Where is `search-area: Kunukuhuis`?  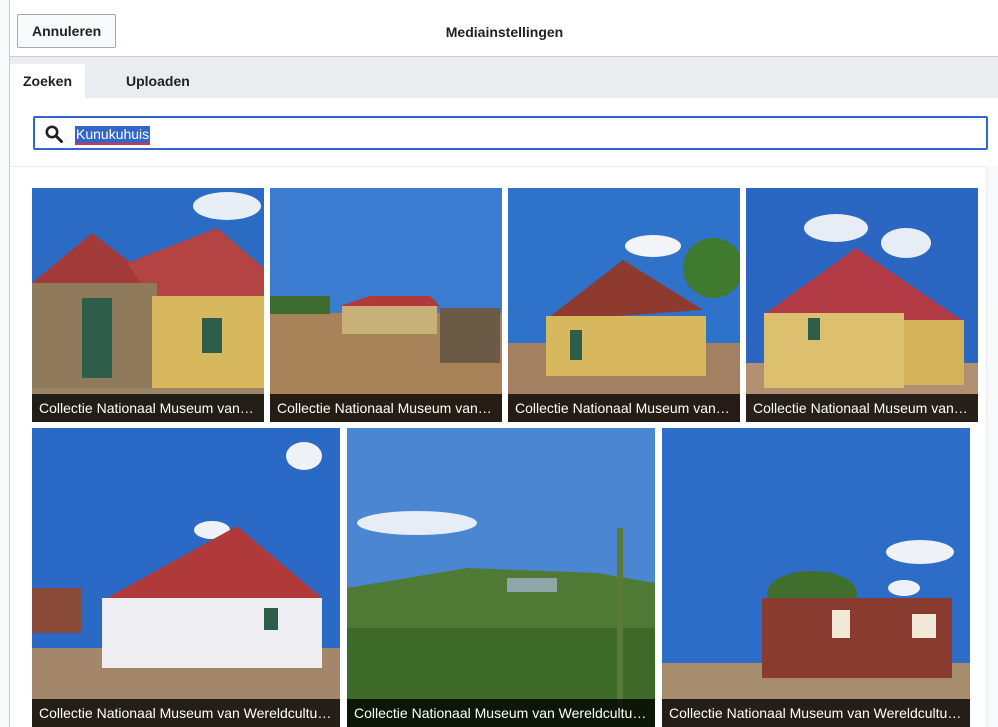
search-area: Kunukuhuis is located at coordinates (504, 132).